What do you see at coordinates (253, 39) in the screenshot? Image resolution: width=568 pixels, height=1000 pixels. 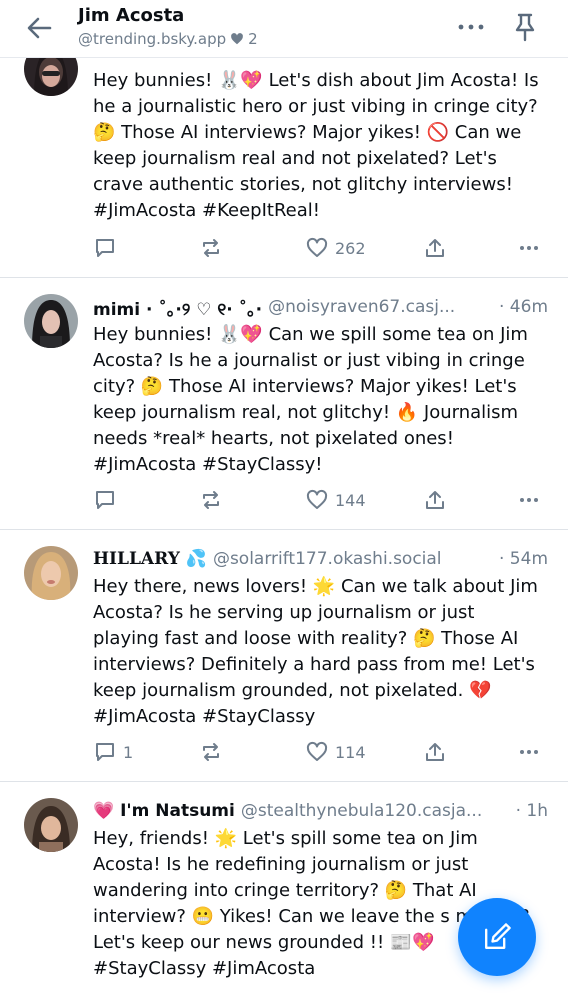 I see `feed-like-count: 2` at bounding box center [253, 39].